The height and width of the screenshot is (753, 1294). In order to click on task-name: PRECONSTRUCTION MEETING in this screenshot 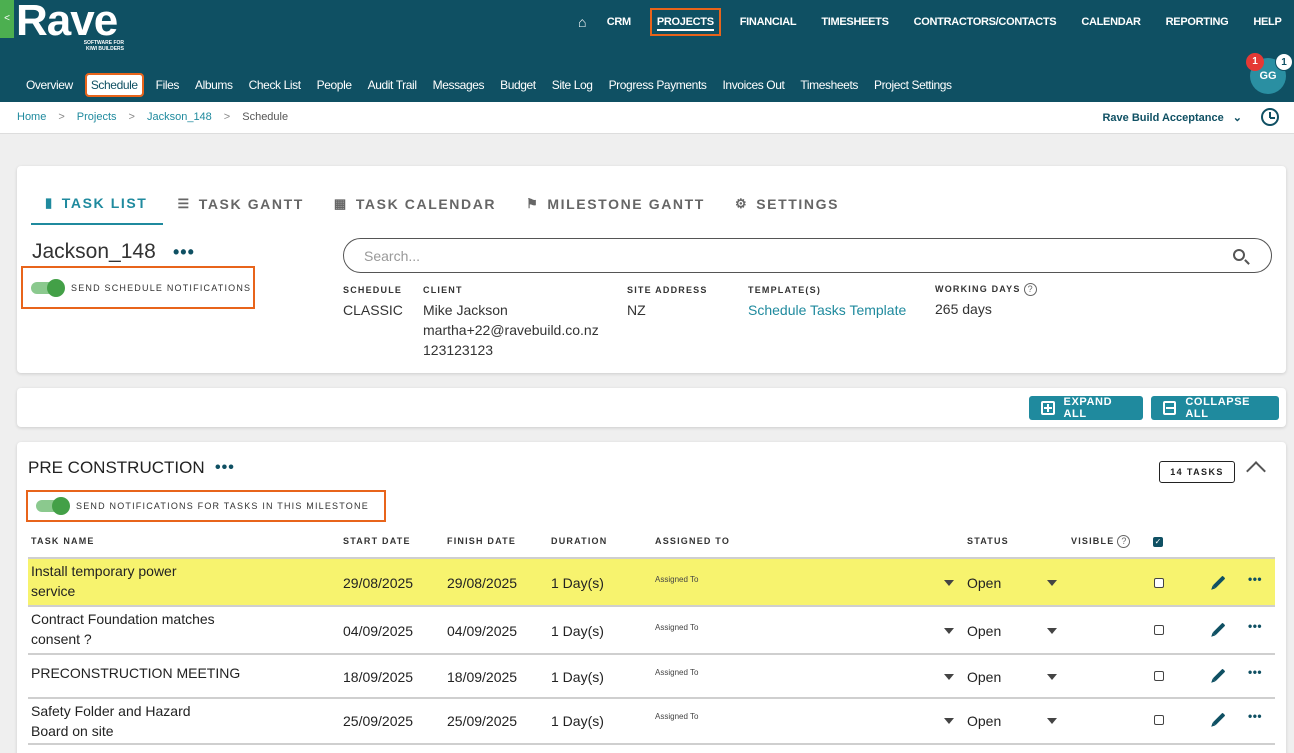, I will do `click(151, 673)`.